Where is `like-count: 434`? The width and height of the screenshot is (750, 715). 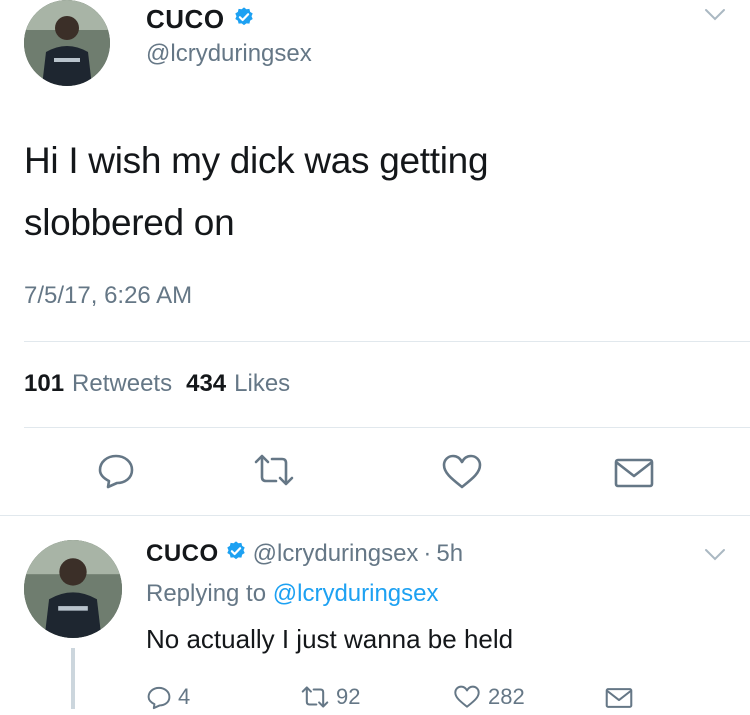
like-count: 434 is located at coordinates (206, 384).